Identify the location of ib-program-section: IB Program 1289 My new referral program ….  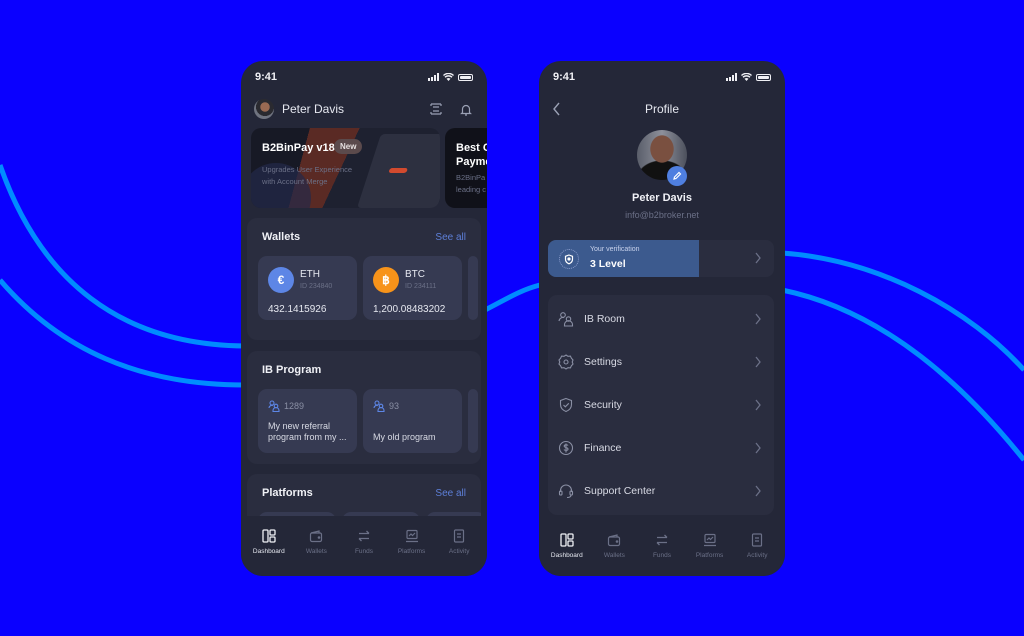
(364, 407).